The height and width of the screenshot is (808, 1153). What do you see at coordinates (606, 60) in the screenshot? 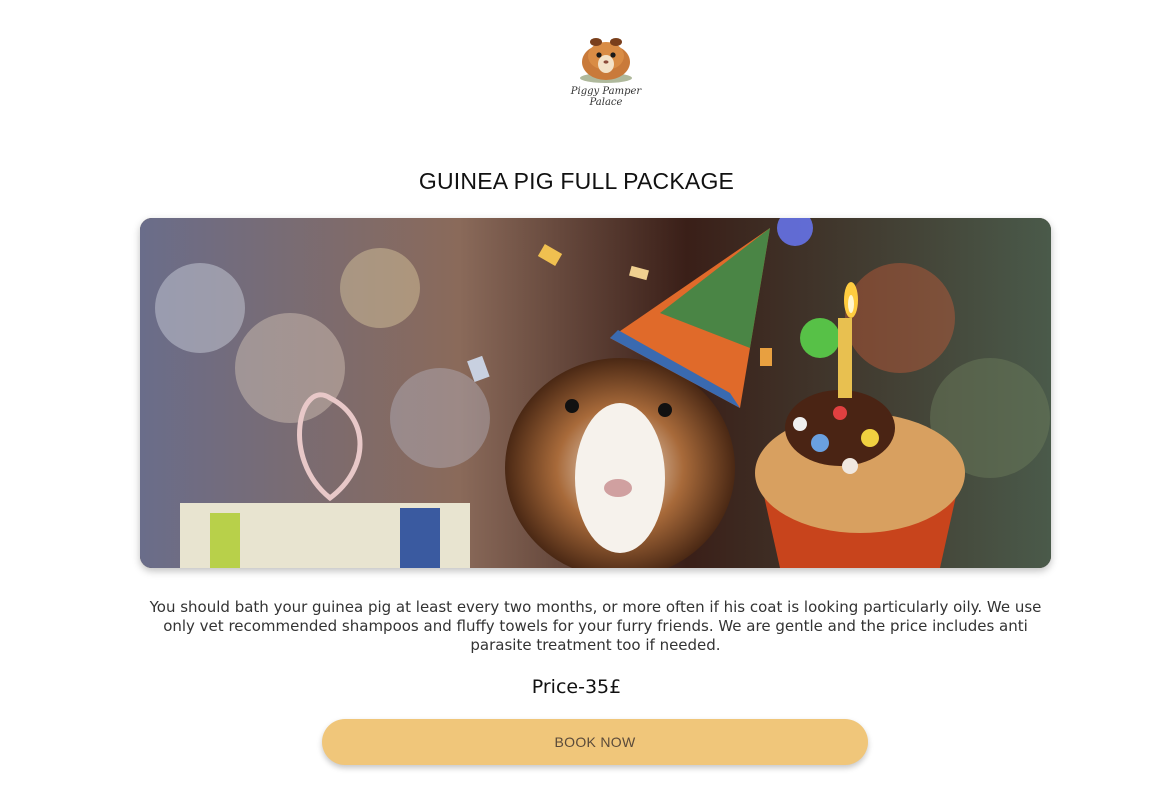
I see `guinea-pig-icon` at bounding box center [606, 60].